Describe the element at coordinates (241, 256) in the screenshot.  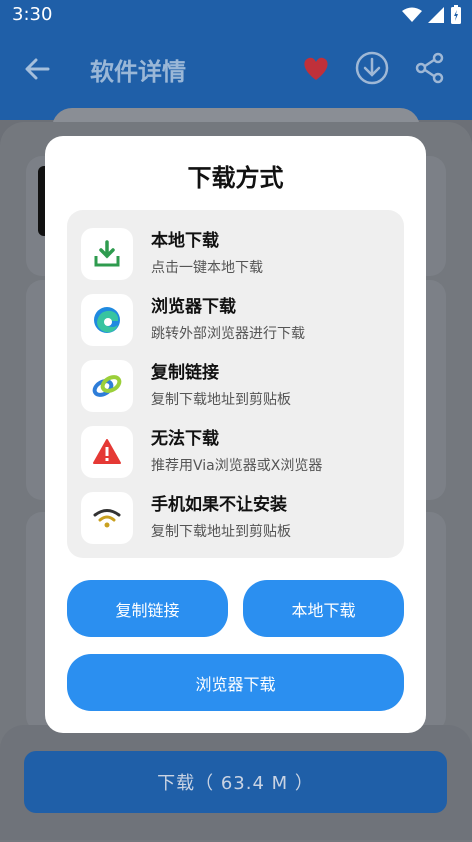
I see `option-local-download: 本地下载 点击一键本地下载` at that location.